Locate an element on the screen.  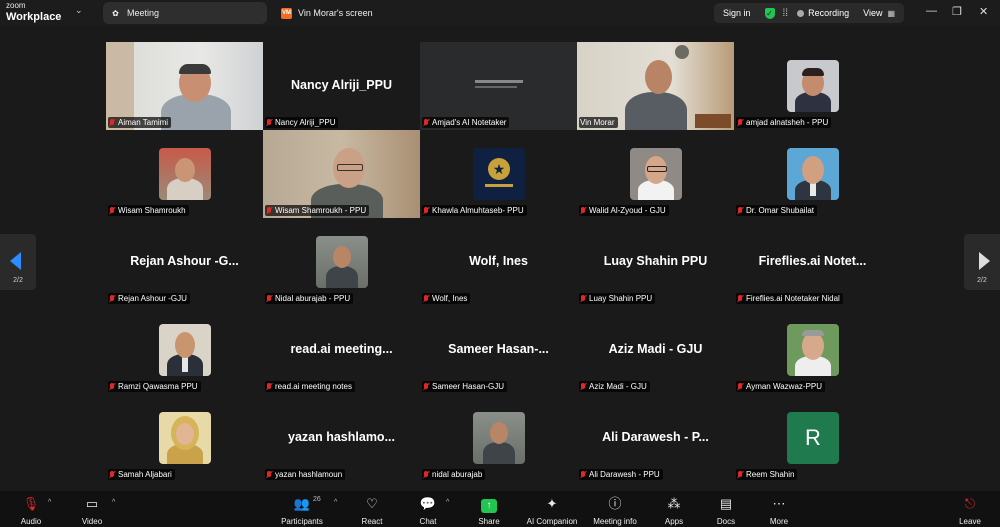
share-button: ↑ Share is located at coordinates (489, 510).